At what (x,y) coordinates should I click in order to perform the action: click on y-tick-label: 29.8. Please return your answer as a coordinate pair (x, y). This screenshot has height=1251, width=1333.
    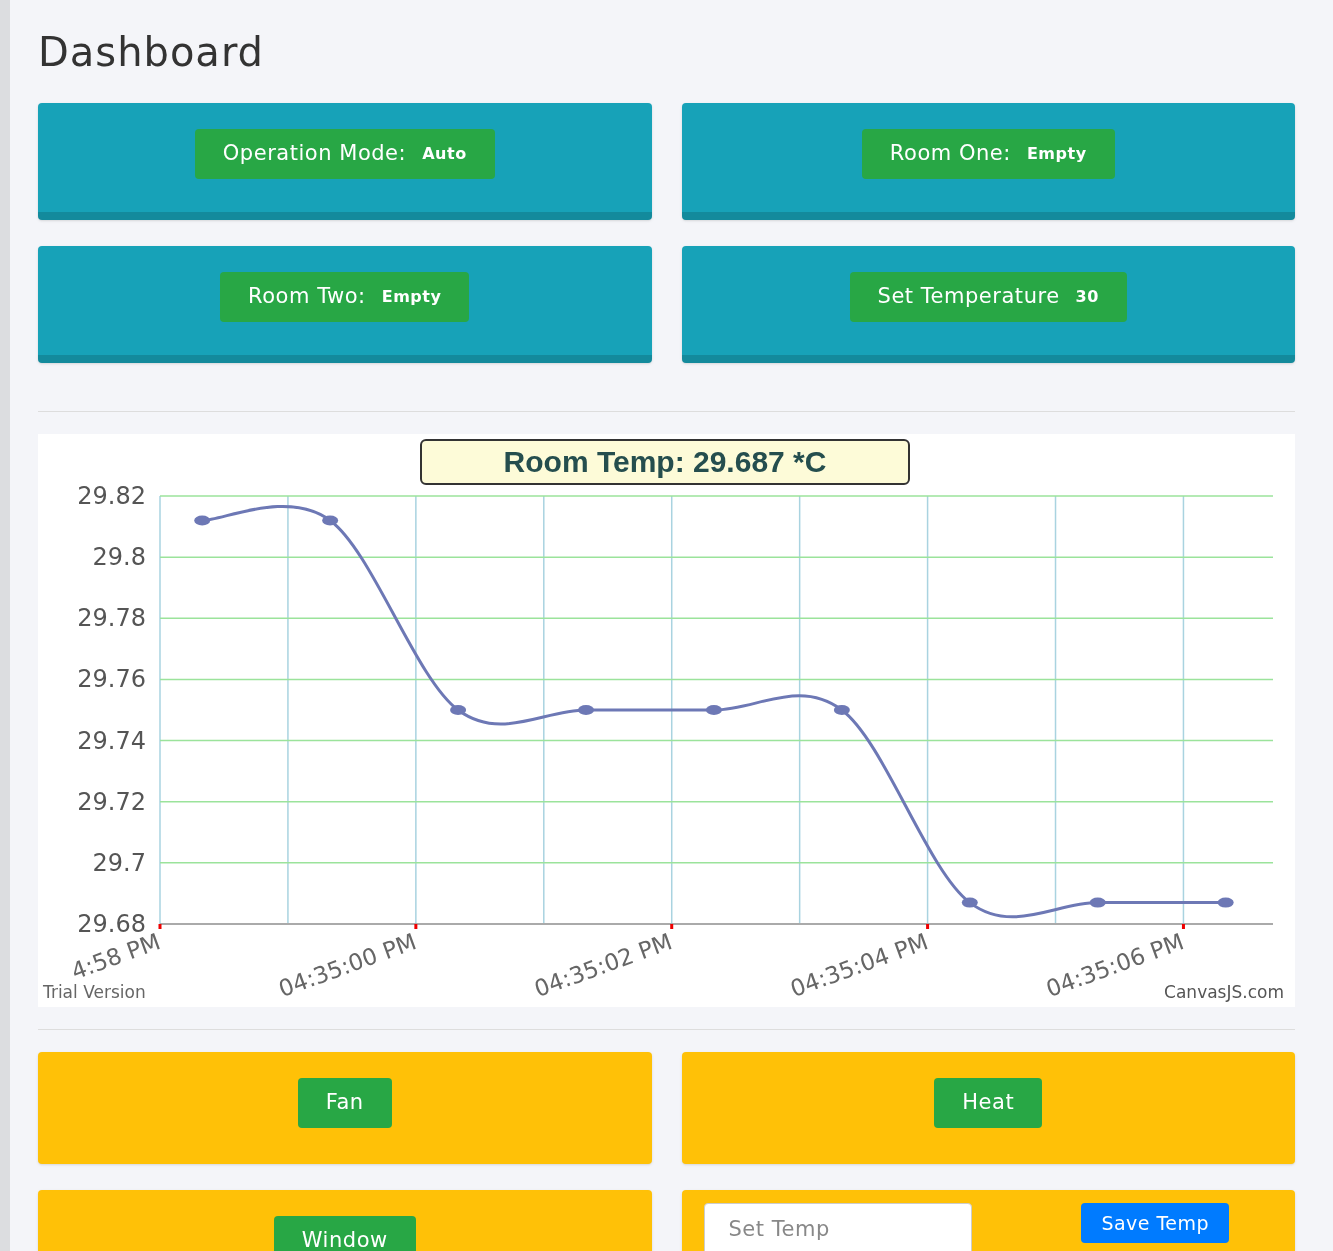
    Looking at the image, I should click on (119, 557).